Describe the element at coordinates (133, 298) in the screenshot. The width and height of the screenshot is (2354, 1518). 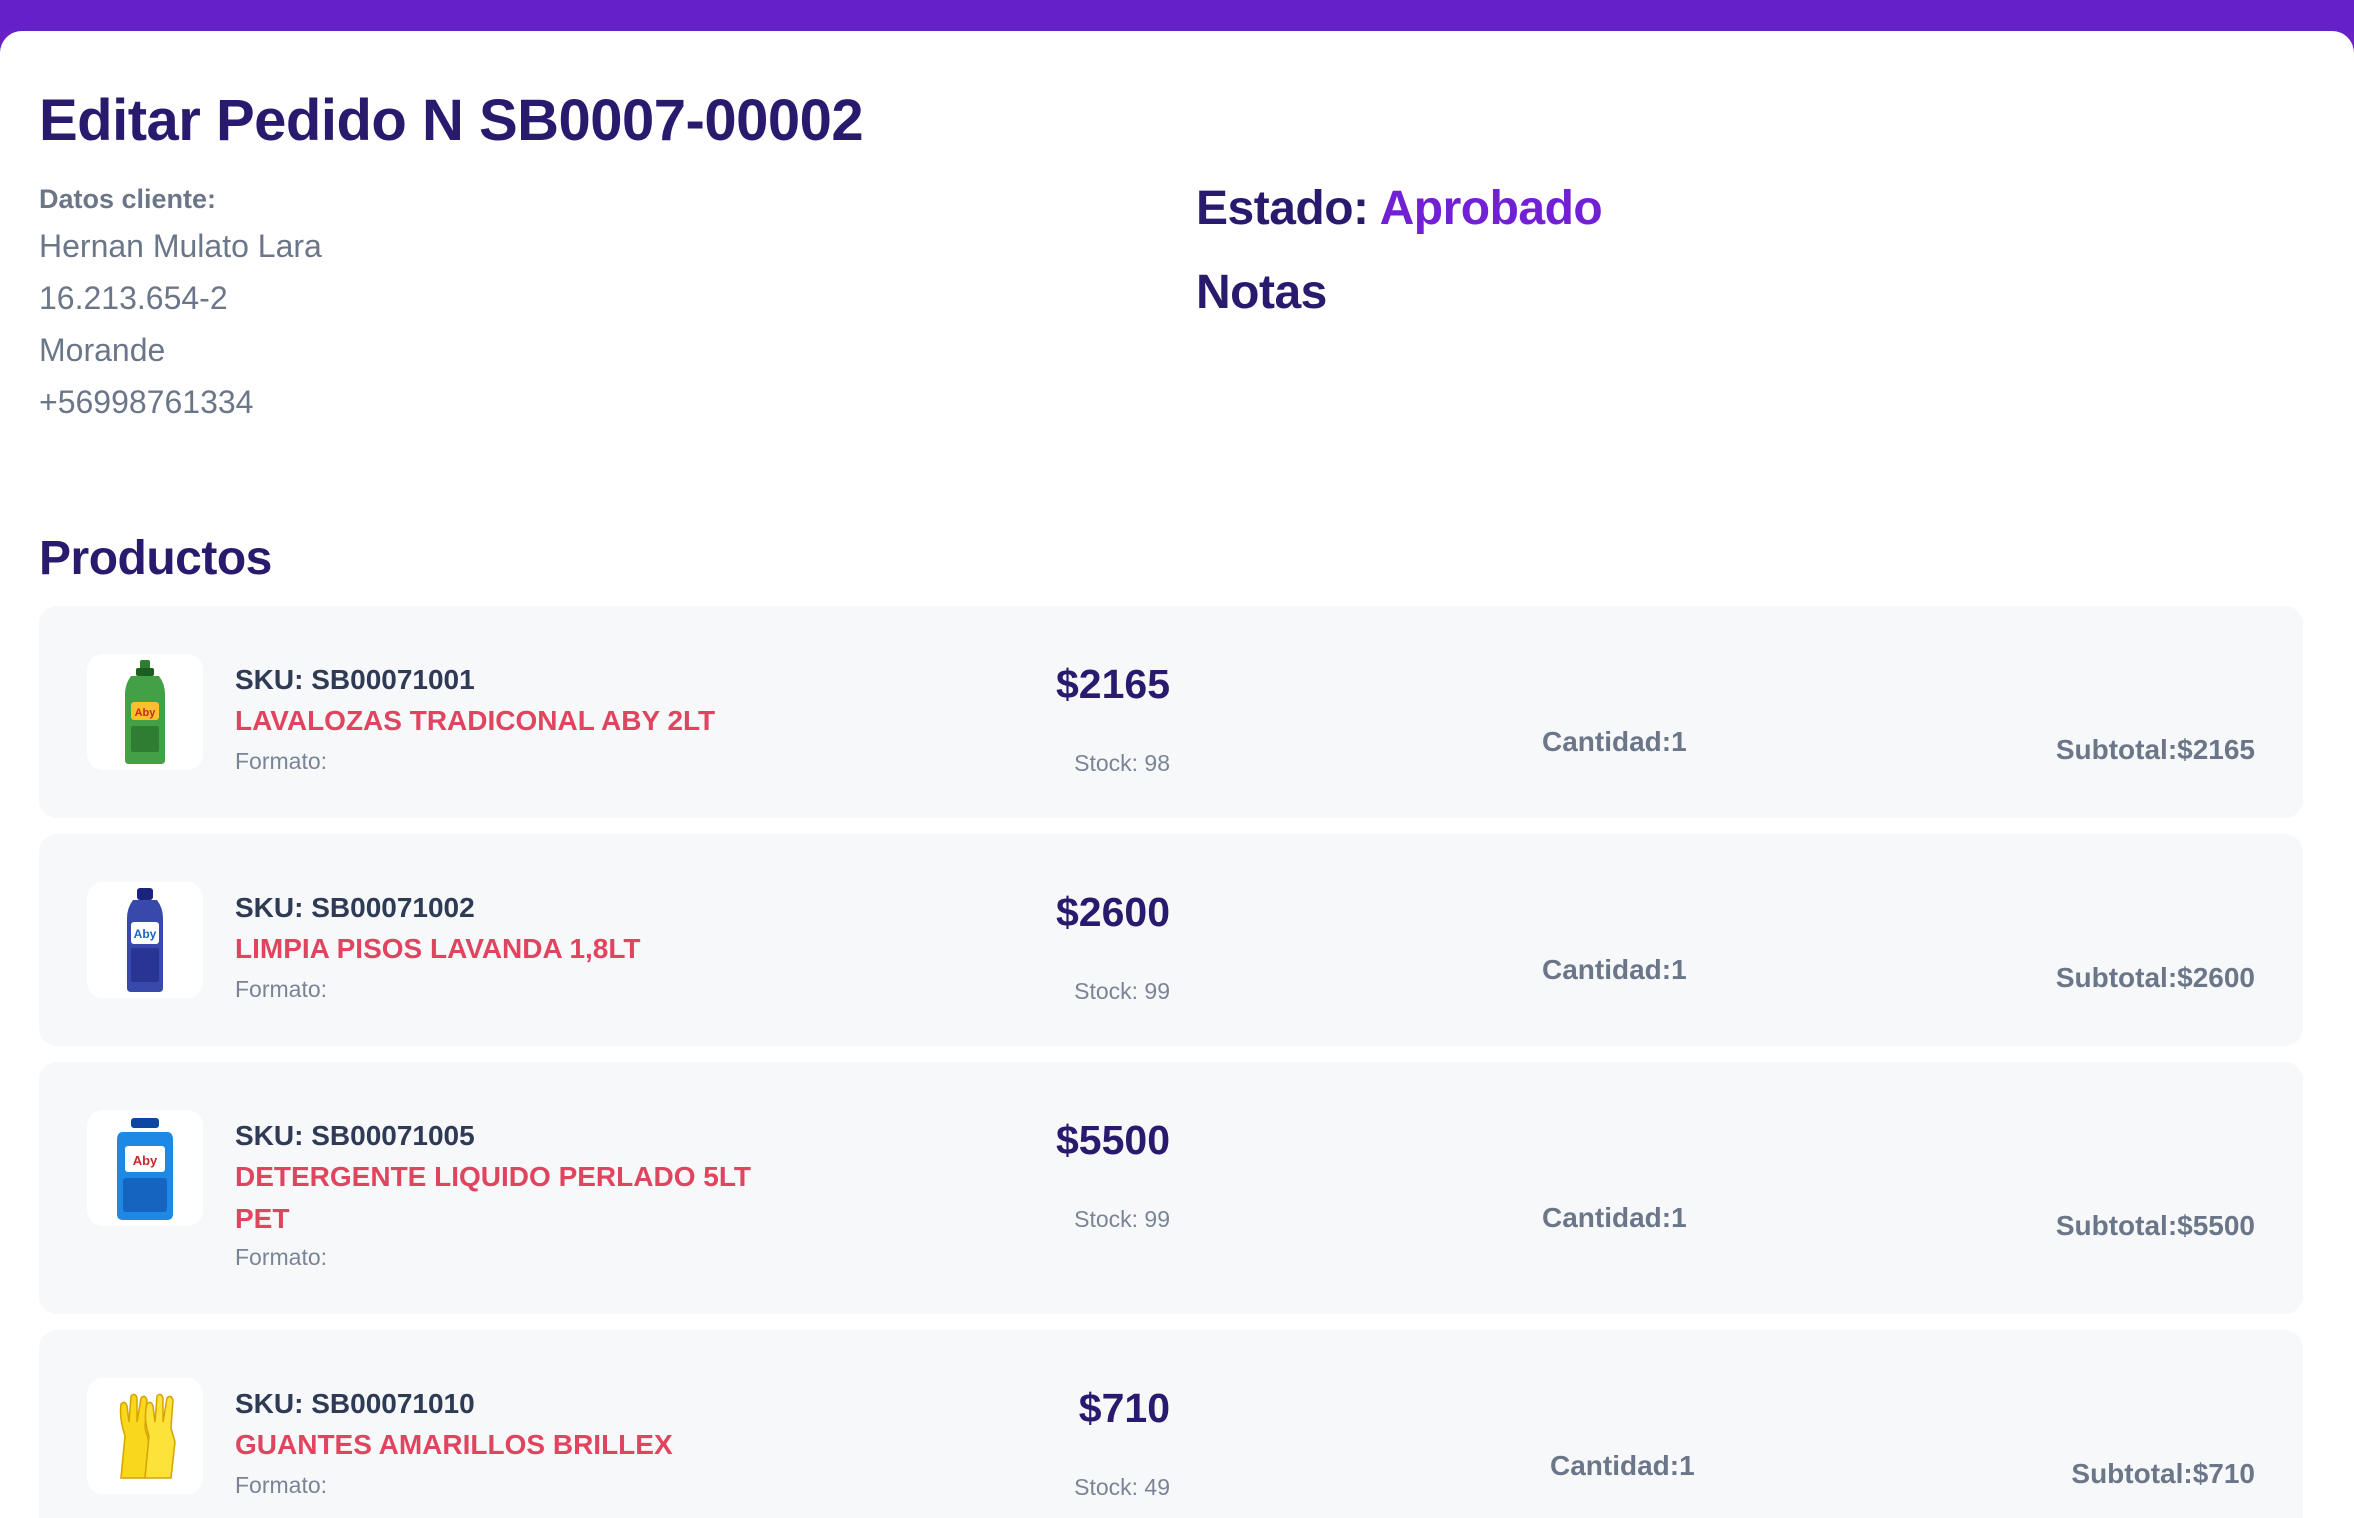
I see `client-rut: 16.213.654-2` at that location.